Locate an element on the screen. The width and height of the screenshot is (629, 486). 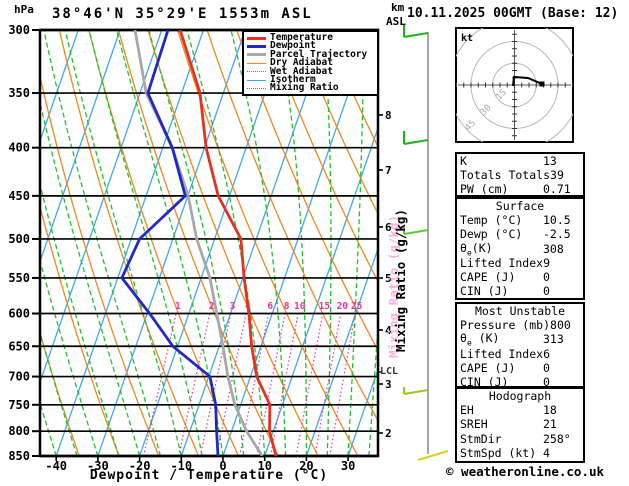
row-value: -2.5 is located at coordinates (557, 234).